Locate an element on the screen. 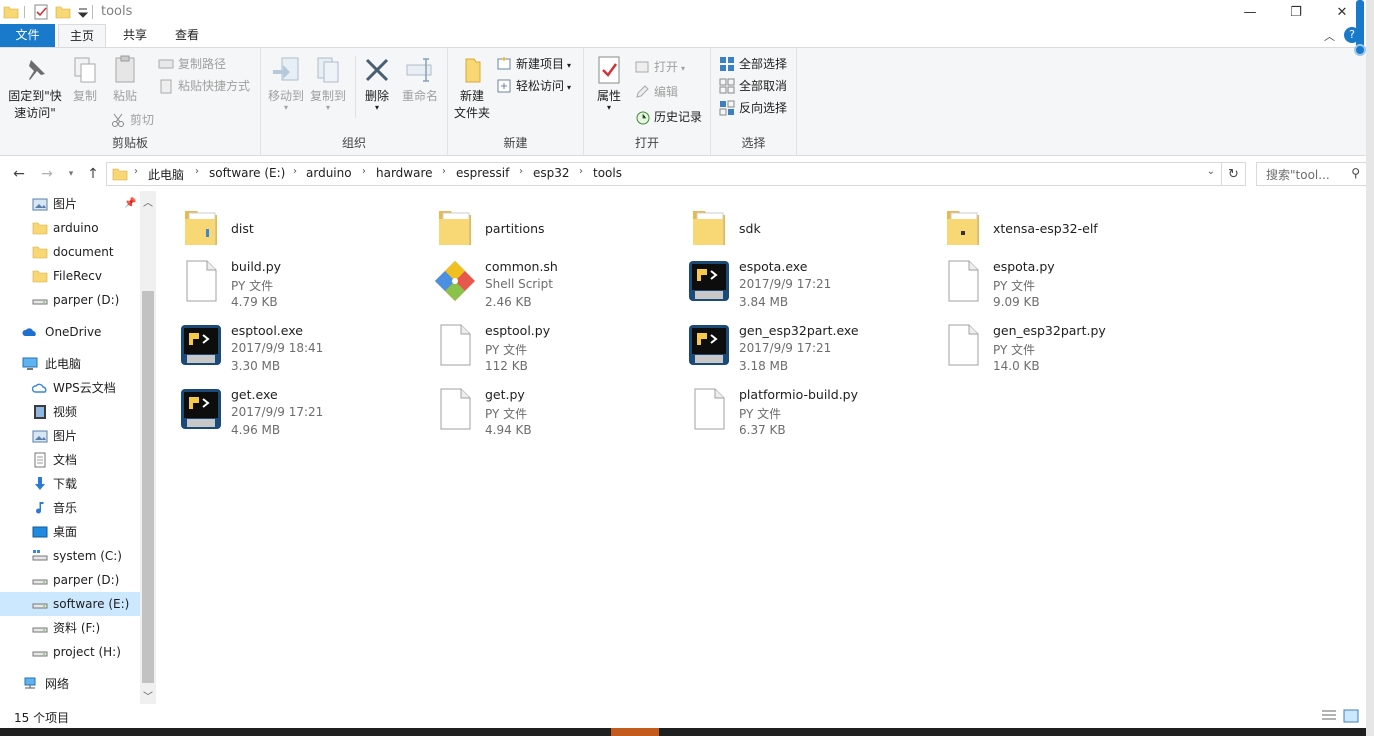  breadcrumb-tools: tools is located at coordinates (607, 173).